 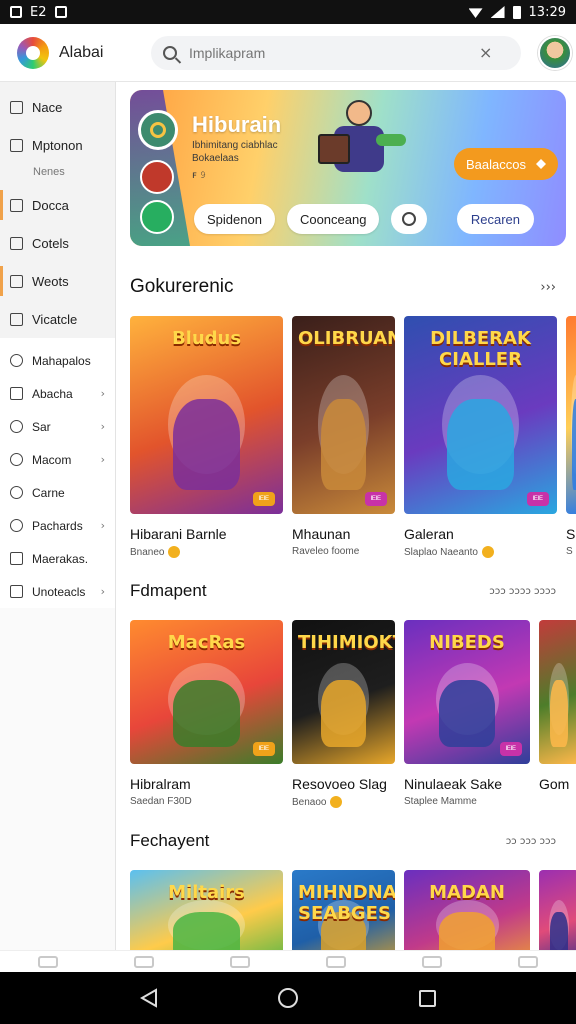 I want to click on see-more-link: ›››, so click(x=548, y=287).